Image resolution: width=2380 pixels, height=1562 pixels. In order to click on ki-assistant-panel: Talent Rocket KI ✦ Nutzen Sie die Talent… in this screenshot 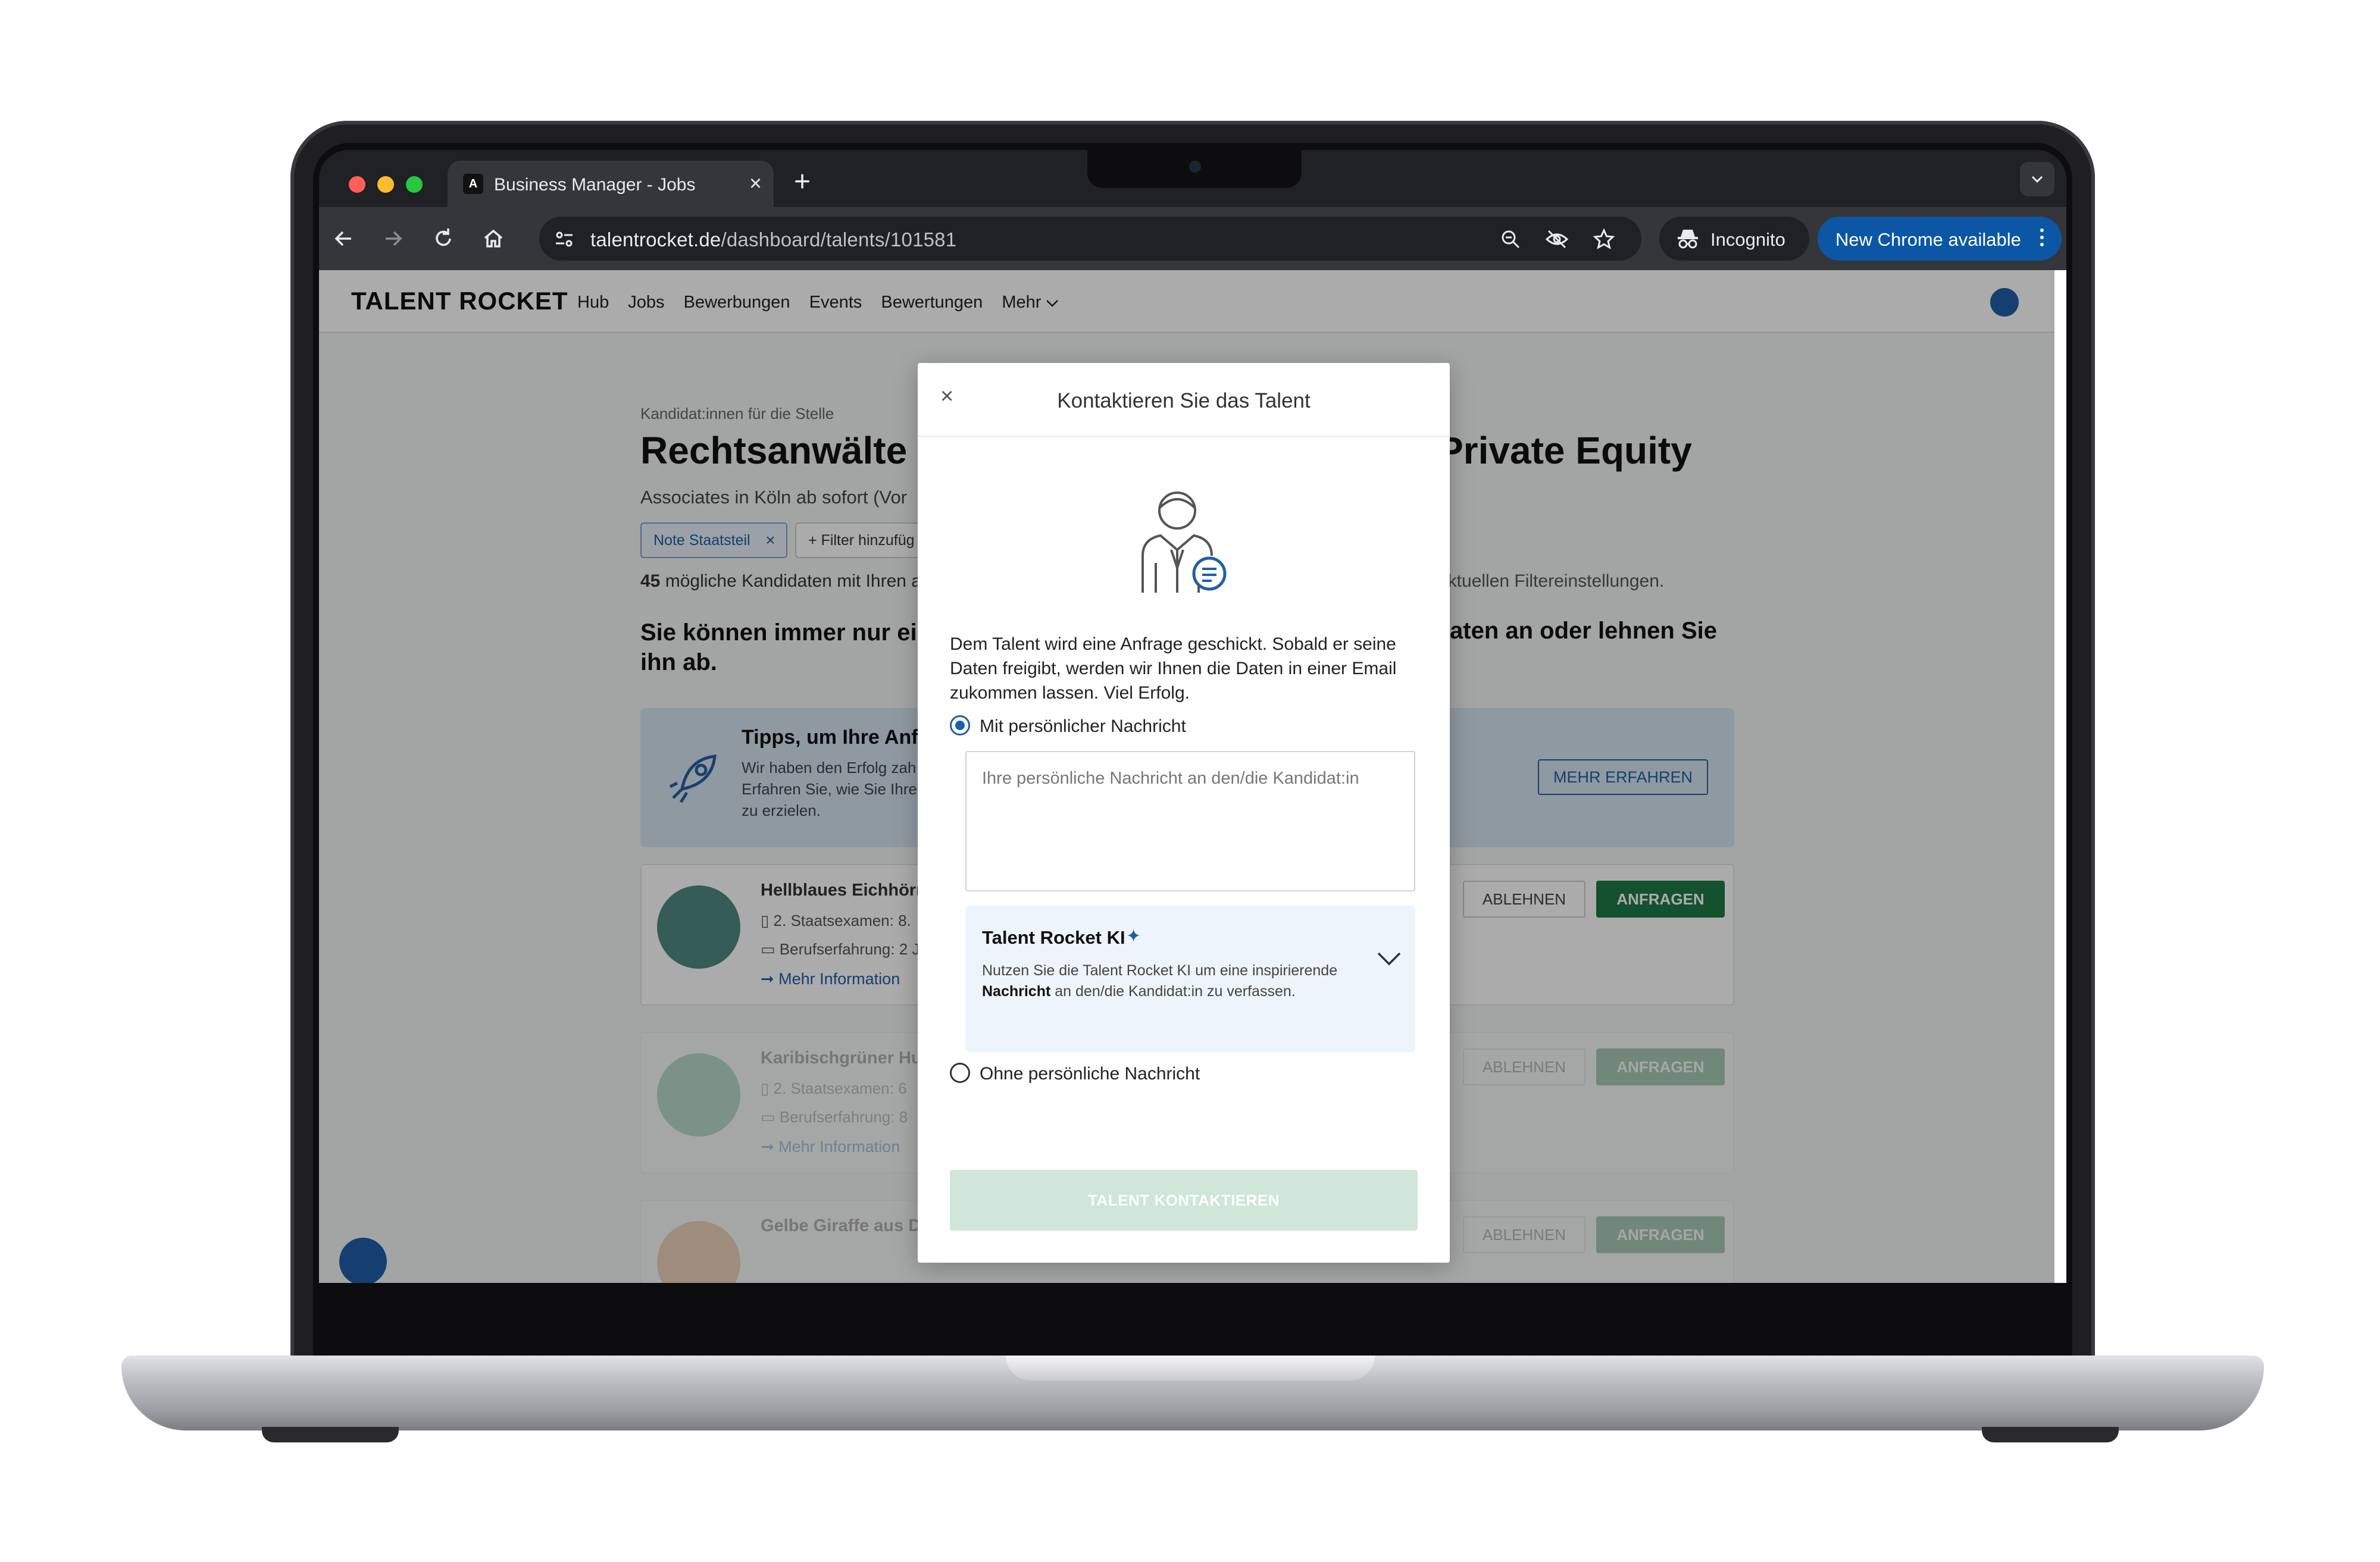, I will do `click(1190, 979)`.